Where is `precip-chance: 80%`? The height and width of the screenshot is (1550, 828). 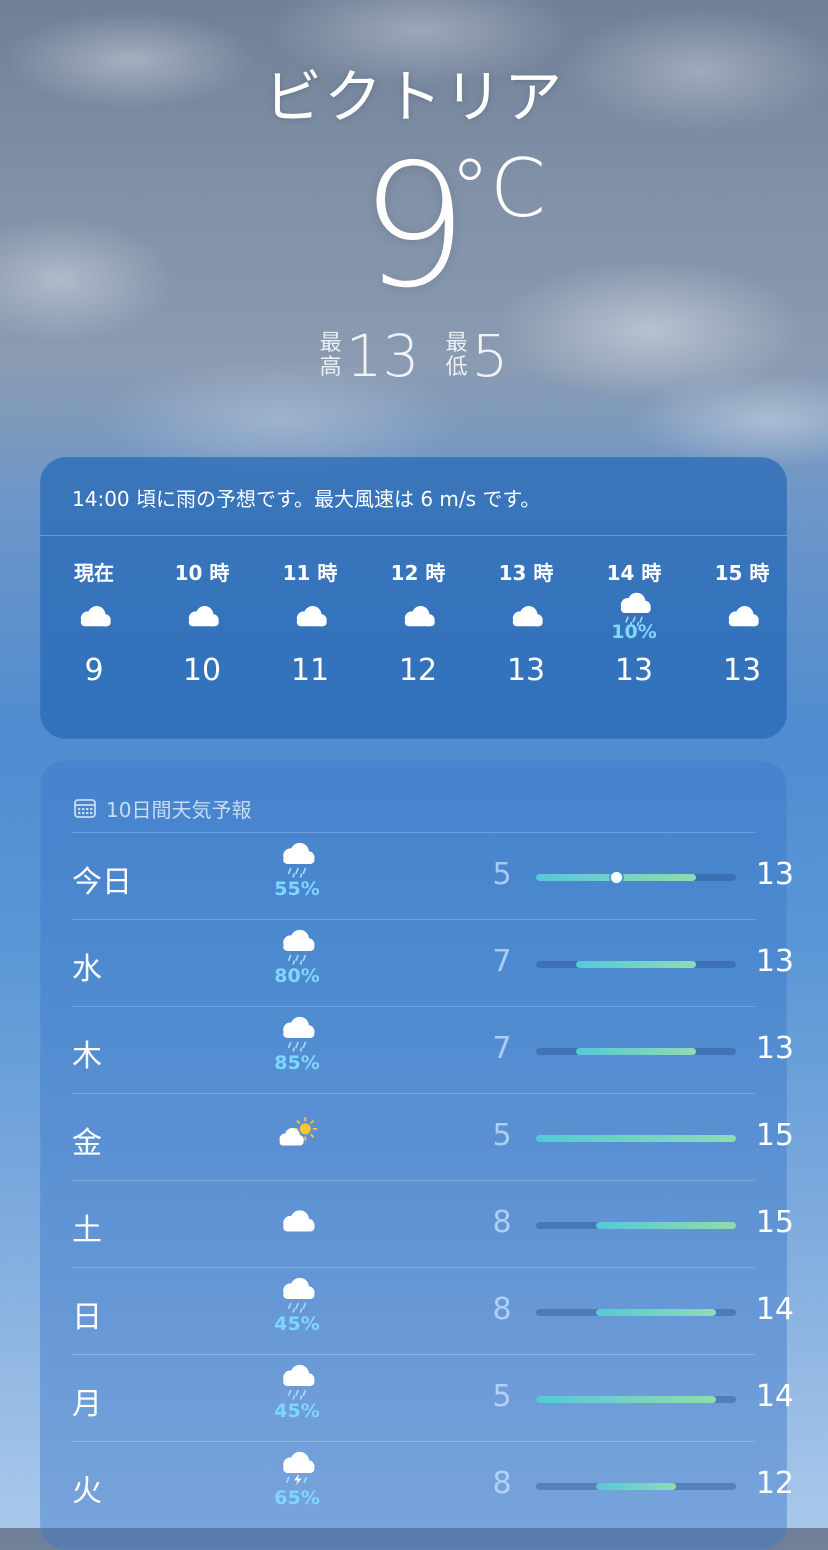
precip-chance: 80% is located at coordinates (297, 975).